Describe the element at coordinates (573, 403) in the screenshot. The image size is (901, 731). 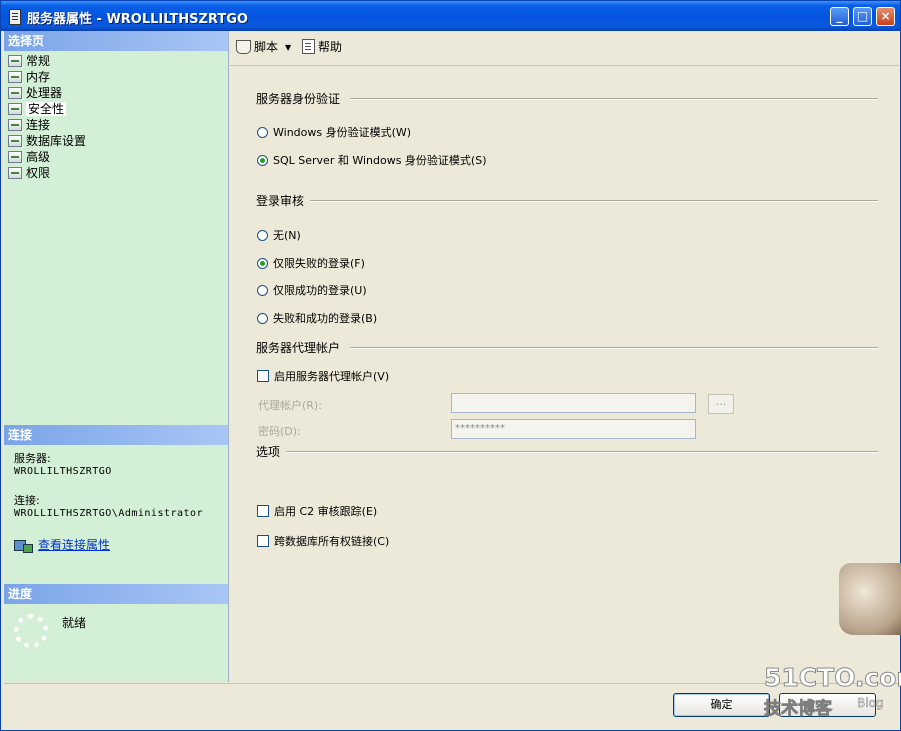
I see `proxy-account-field` at that location.